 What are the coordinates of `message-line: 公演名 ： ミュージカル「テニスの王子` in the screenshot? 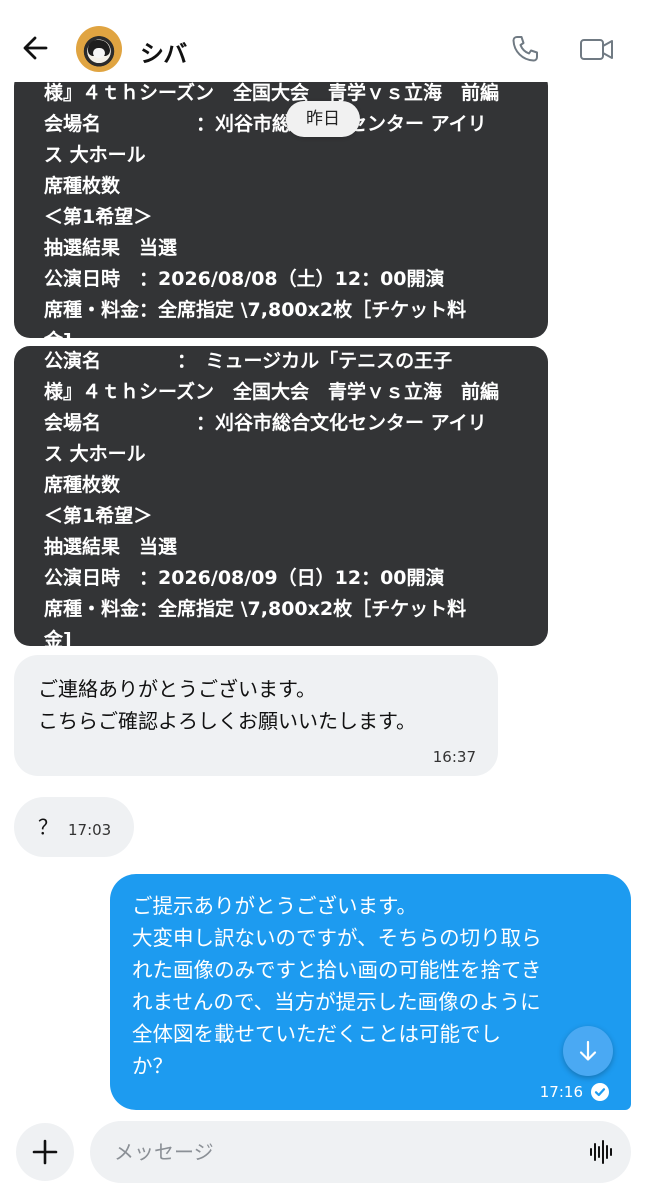 It's located at (248, 361).